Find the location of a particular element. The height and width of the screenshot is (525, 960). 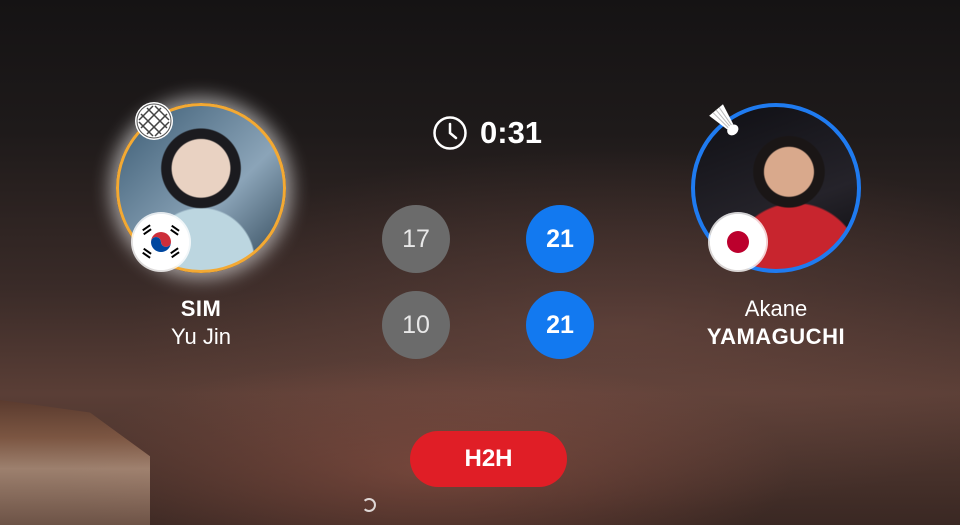

player-left-family-name: SIM is located at coordinates (201, 308).